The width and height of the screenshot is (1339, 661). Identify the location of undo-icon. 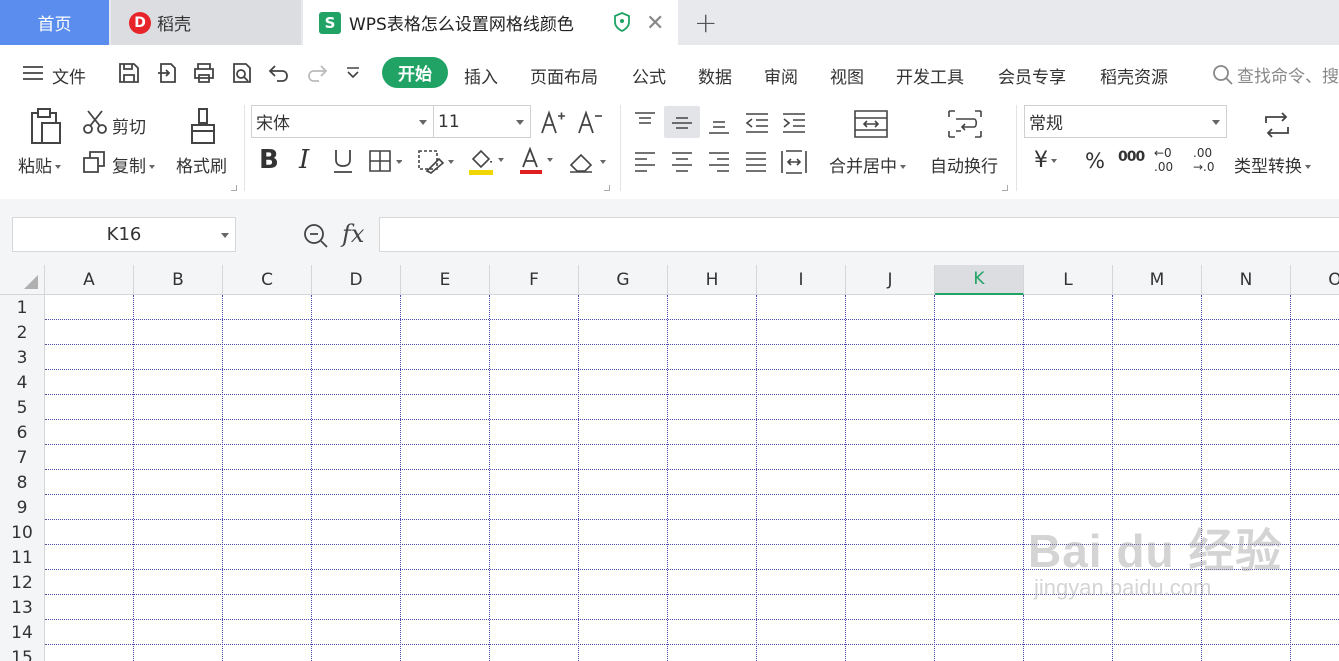
(279, 73).